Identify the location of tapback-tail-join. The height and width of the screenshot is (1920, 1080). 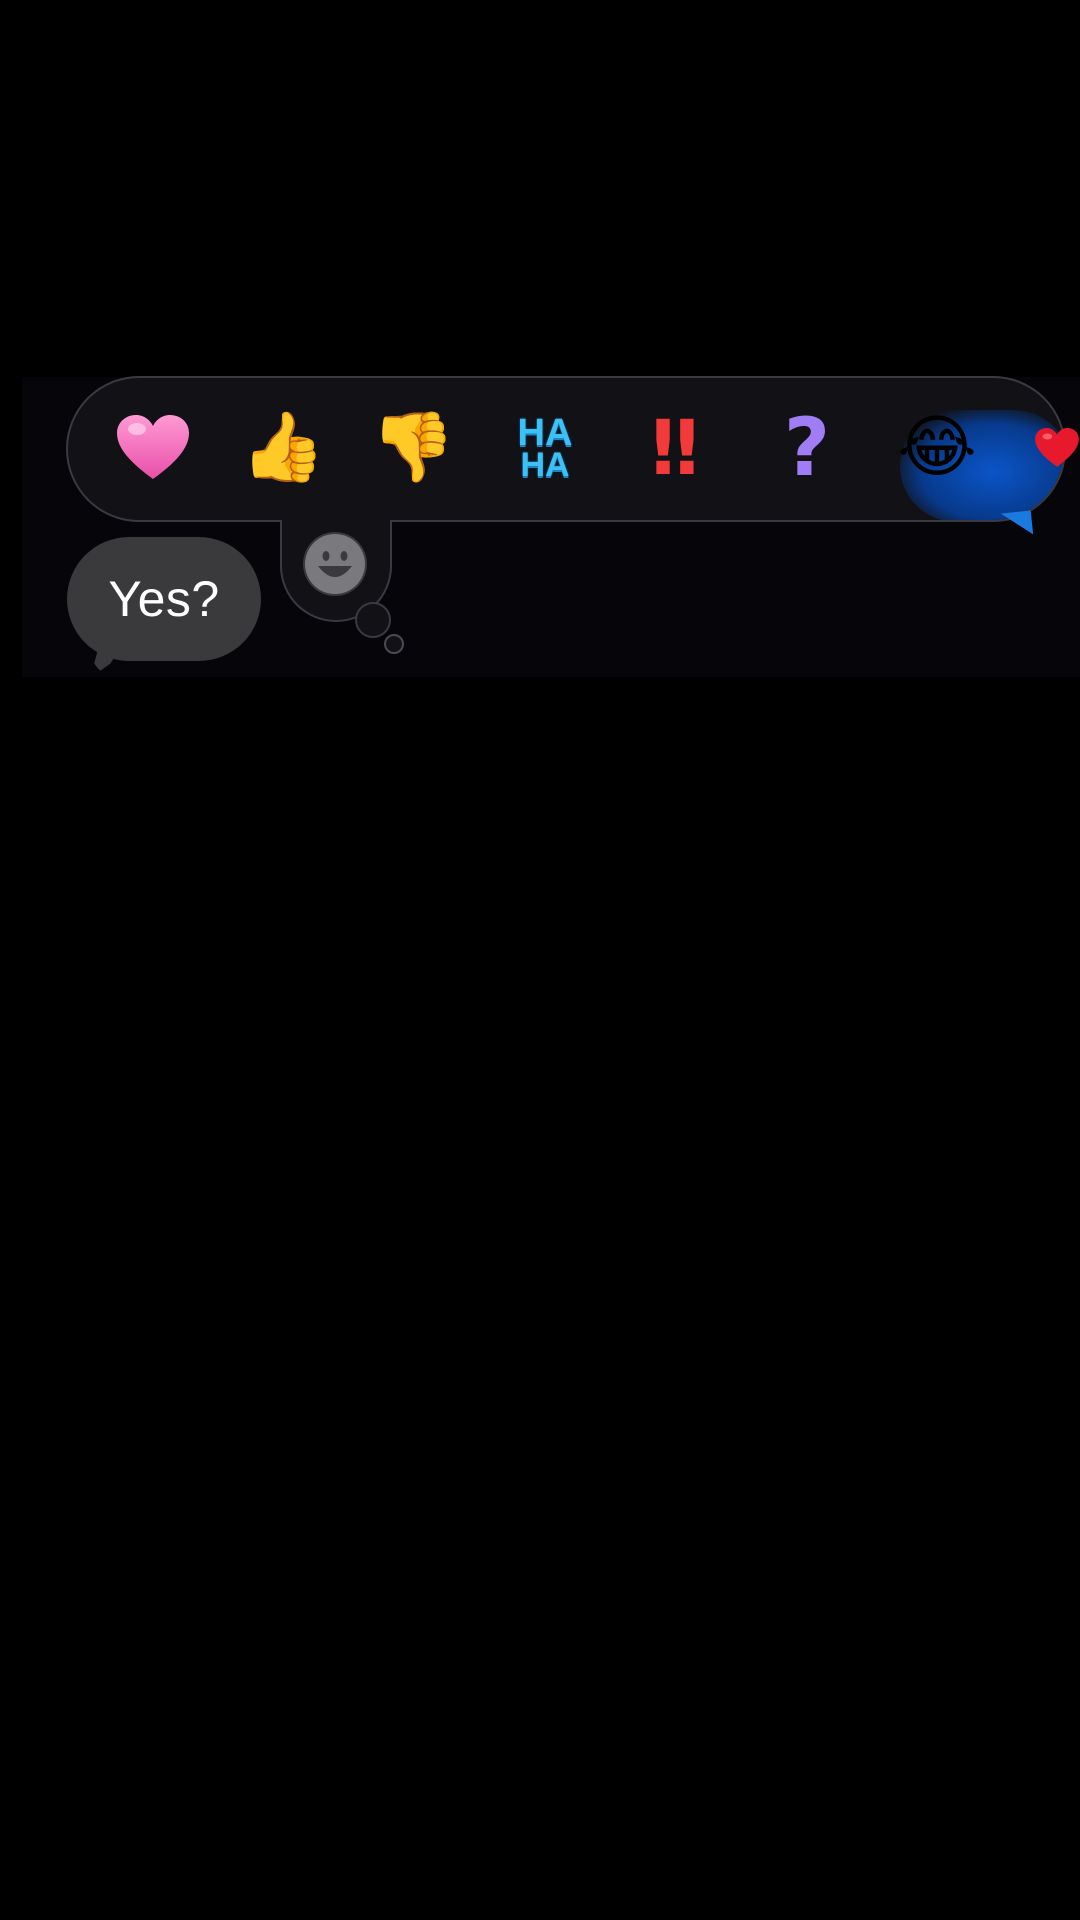
(336, 521).